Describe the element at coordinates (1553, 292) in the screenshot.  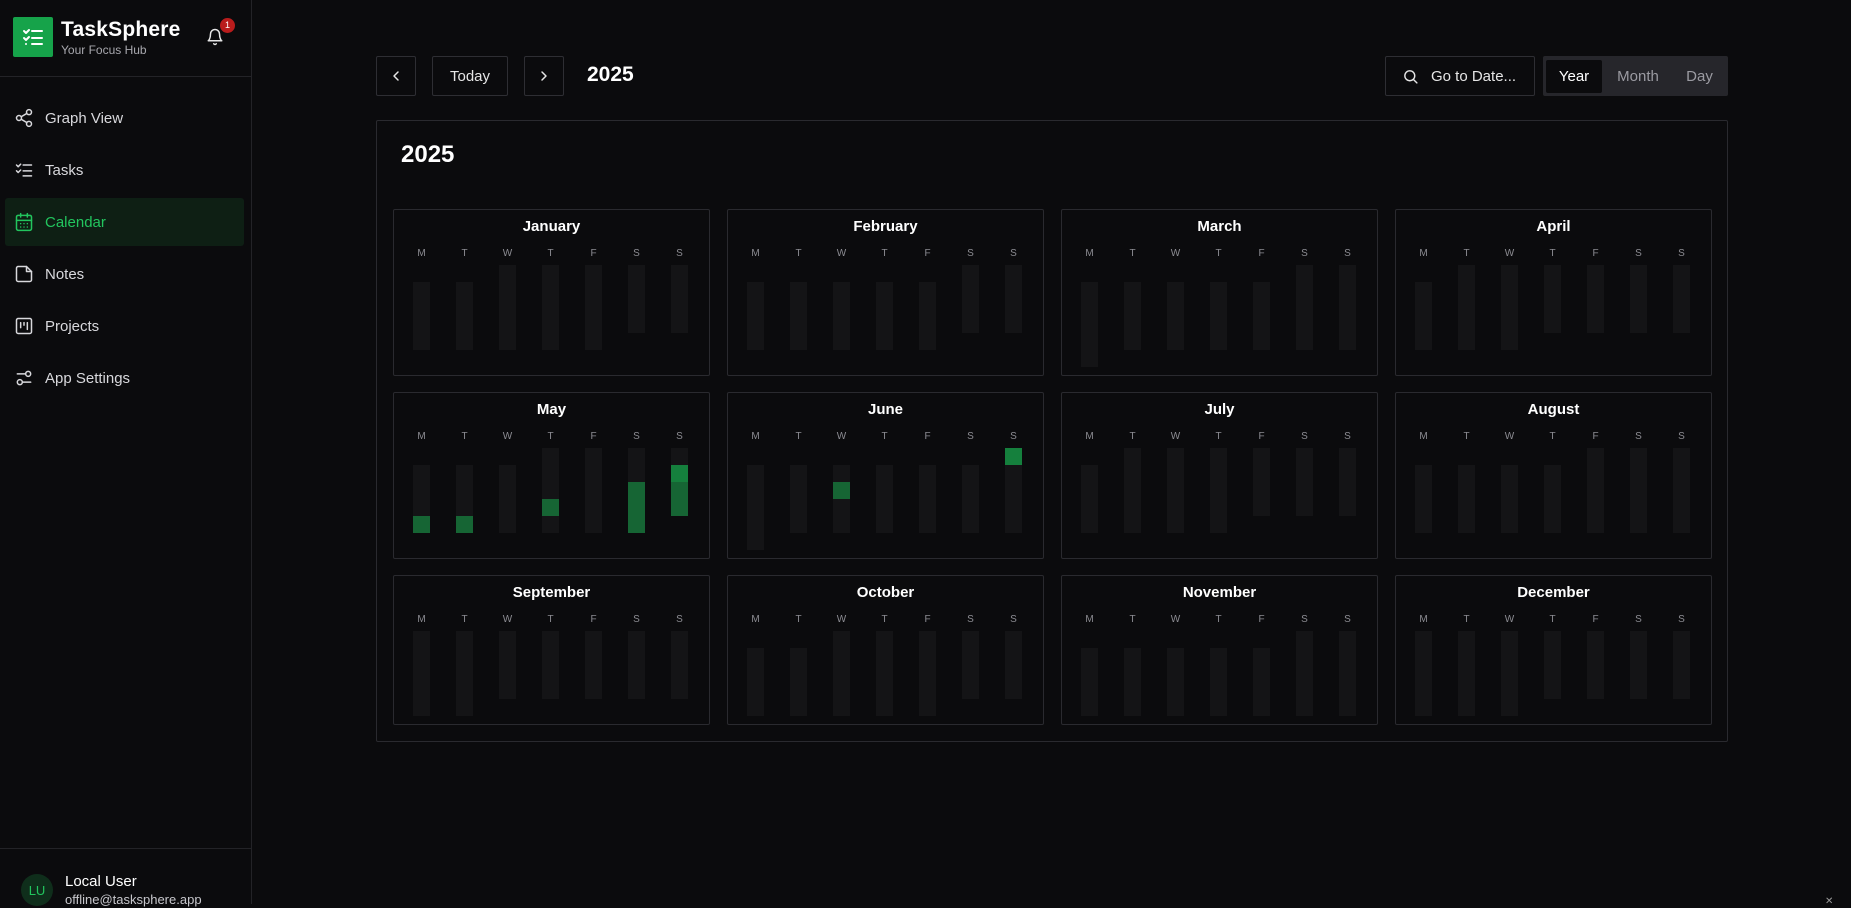
I see `month-card: April M T W T F S S` at that location.